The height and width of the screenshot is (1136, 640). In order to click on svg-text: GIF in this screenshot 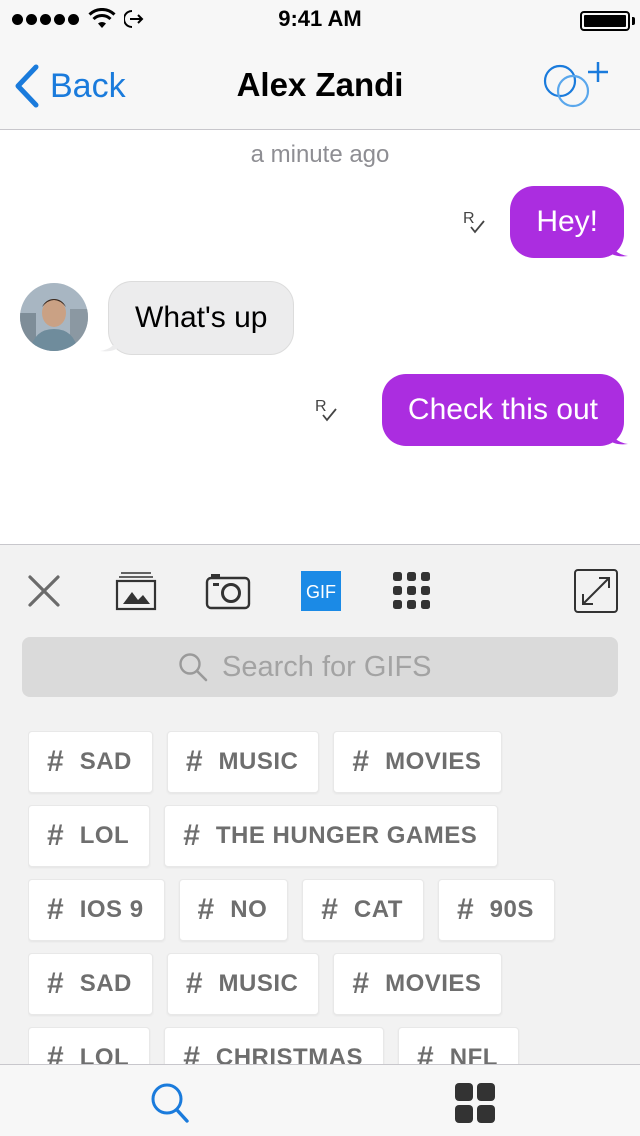, I will do `click(321, 592)`.